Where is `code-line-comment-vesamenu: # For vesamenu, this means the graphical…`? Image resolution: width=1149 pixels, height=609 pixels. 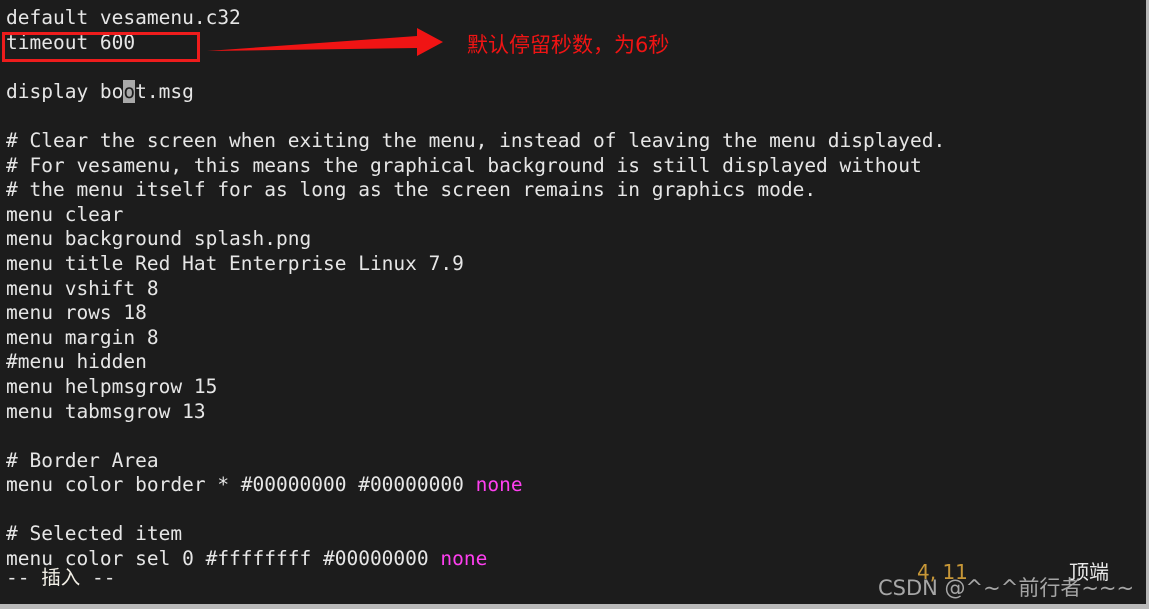 code-line-comment-vesamenu: # For vesamenu, this means the graphical… is located at coordinates (464, 165).